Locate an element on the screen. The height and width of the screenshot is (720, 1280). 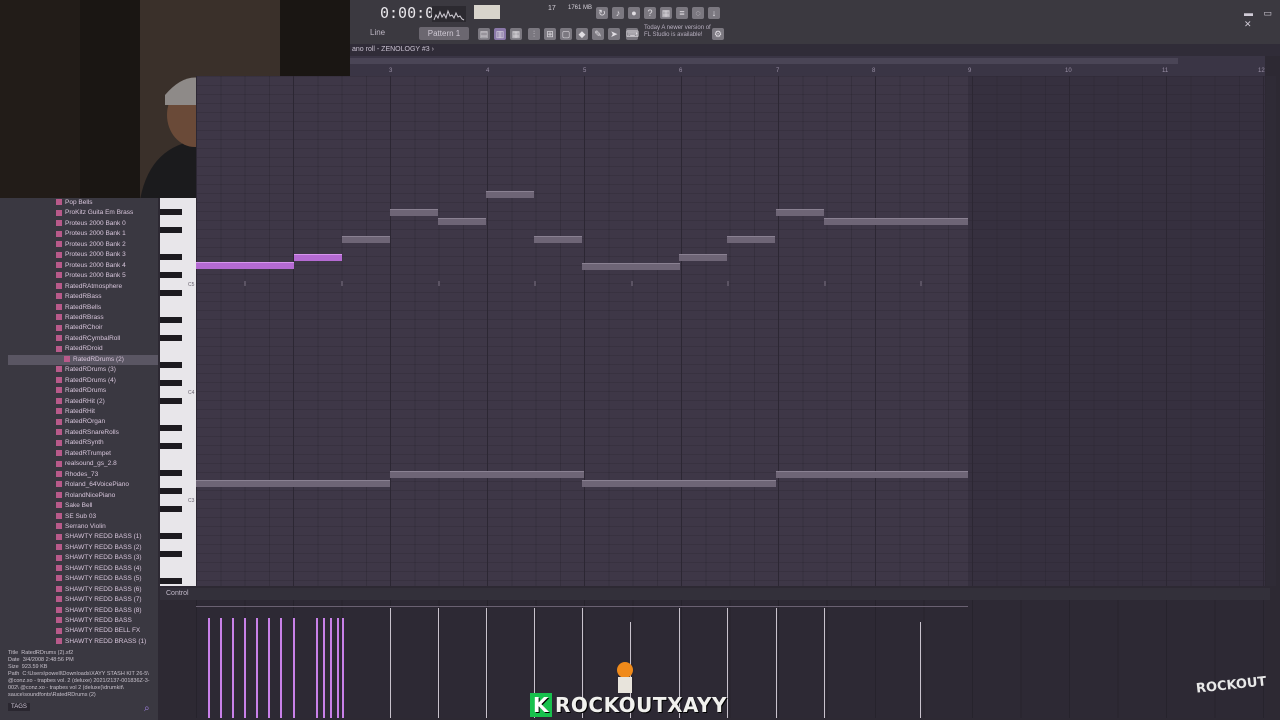
grid-icon: ▦ is located at coordinates (516, 34).